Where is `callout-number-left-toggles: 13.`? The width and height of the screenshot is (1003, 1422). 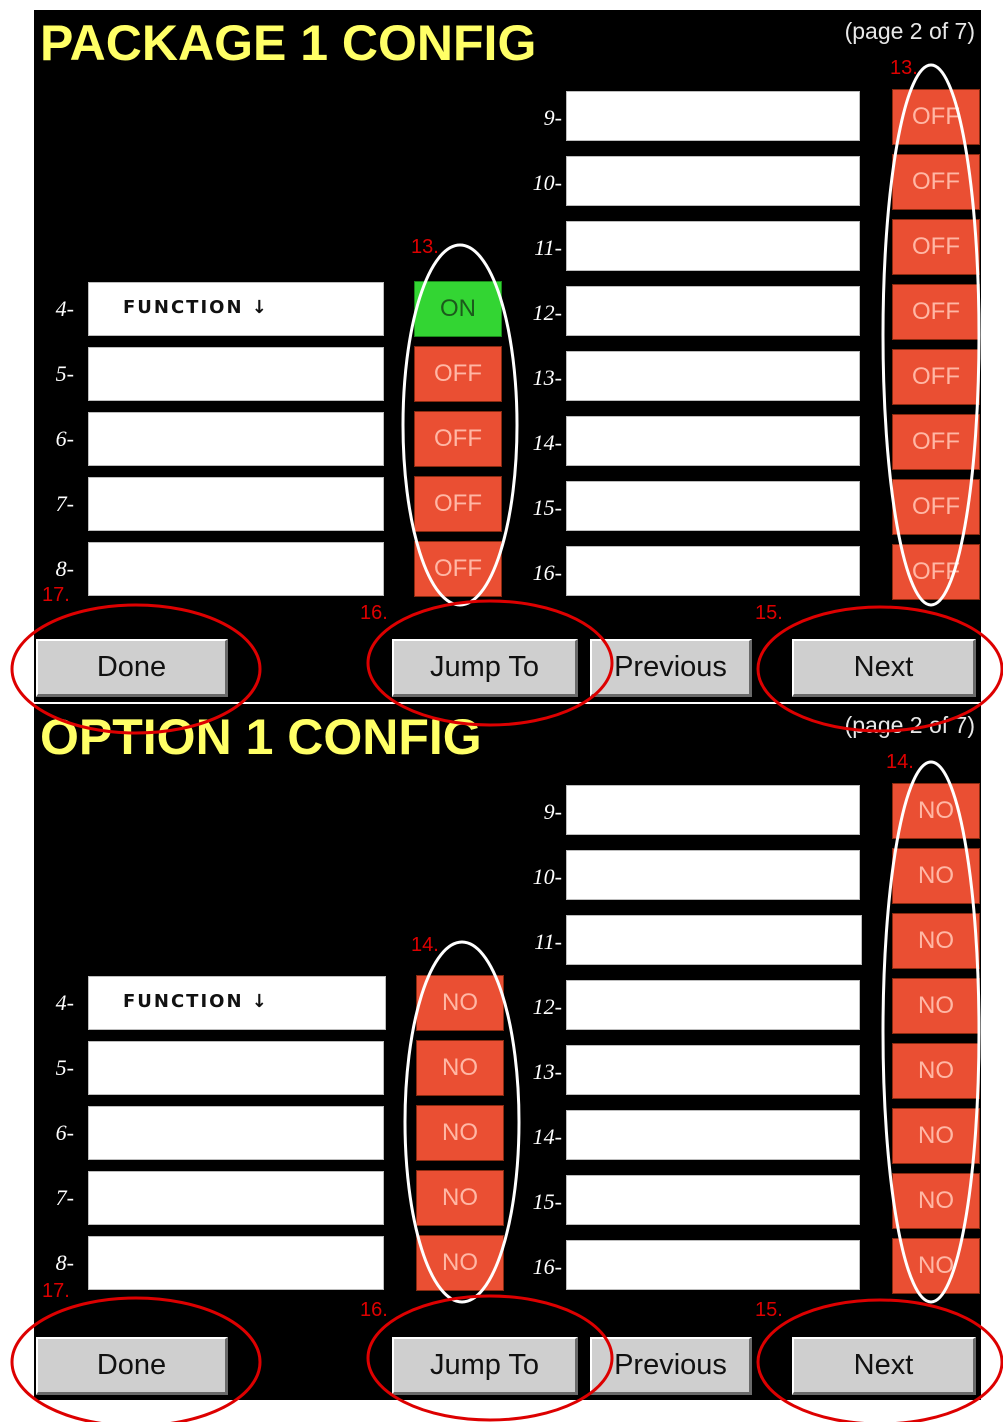
callout-number-left-toggles: 13. is located at coordinates (425, 247).